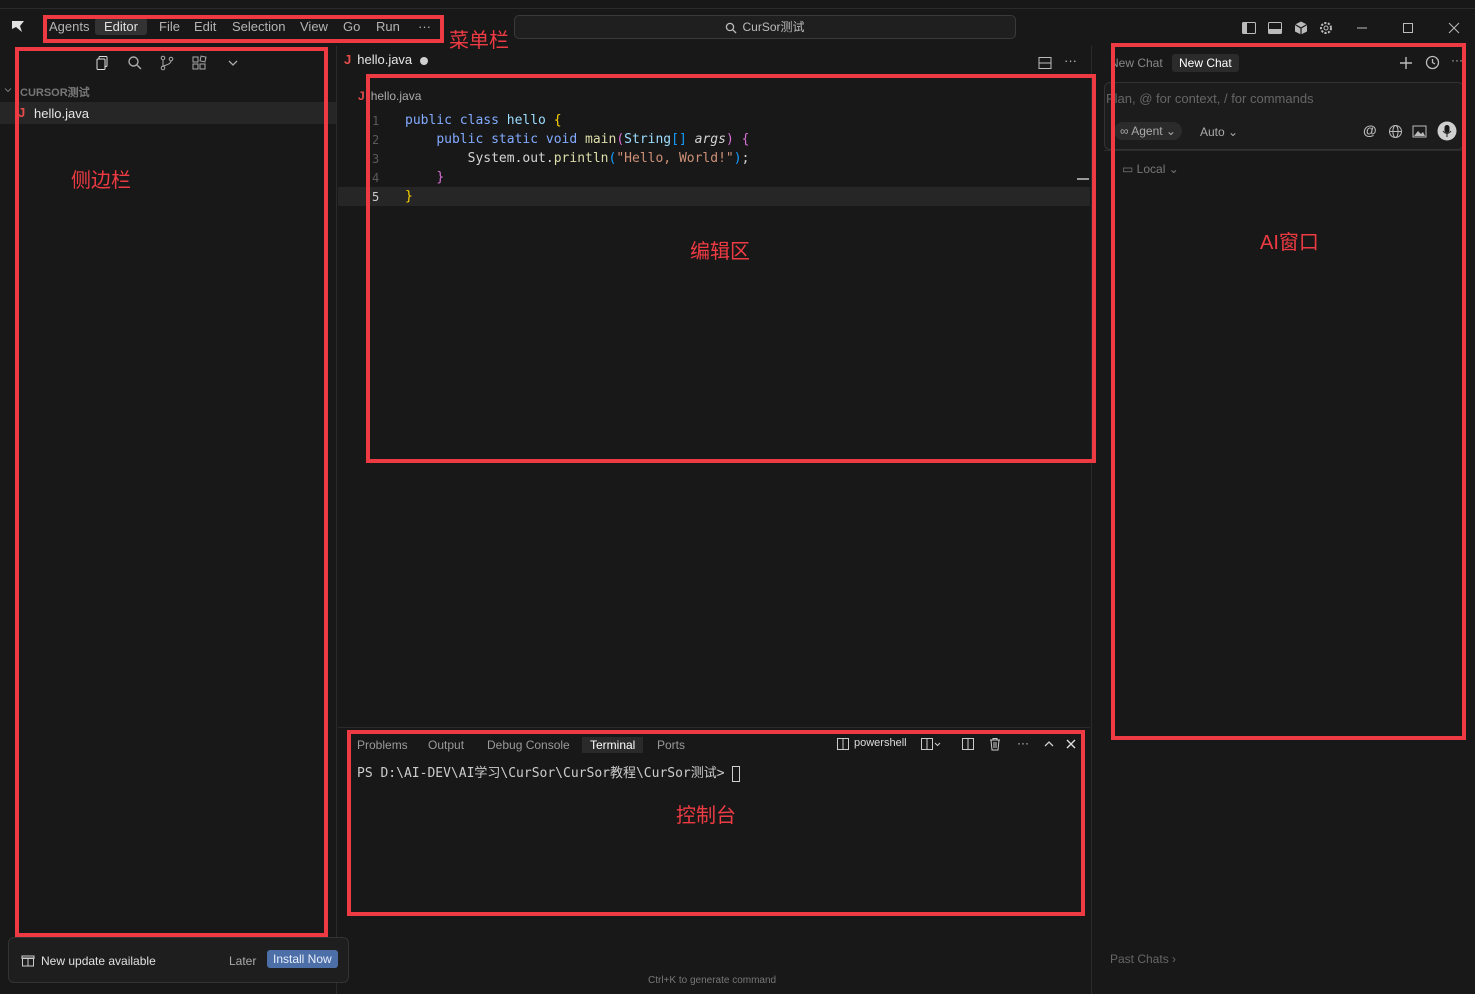  I want to click on annotation-label-editor: 编辑区, so click(720, 252).